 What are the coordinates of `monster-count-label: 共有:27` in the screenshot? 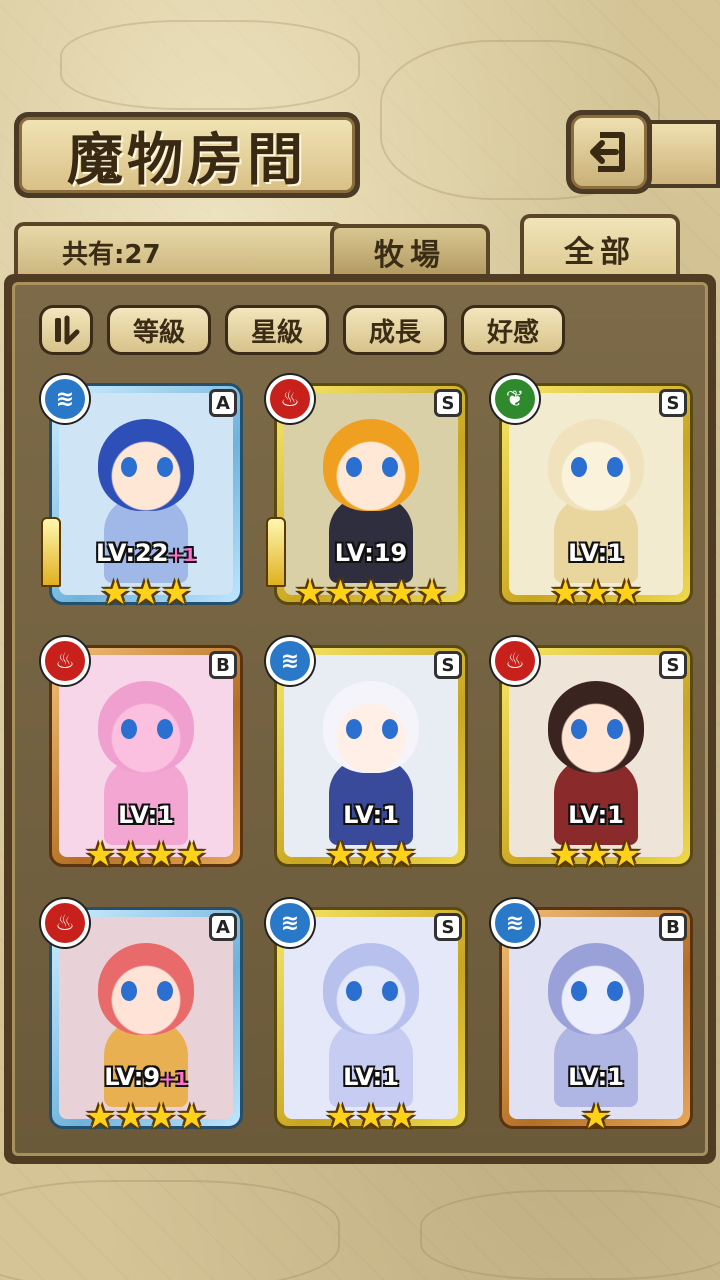 It's located at (179, 248).